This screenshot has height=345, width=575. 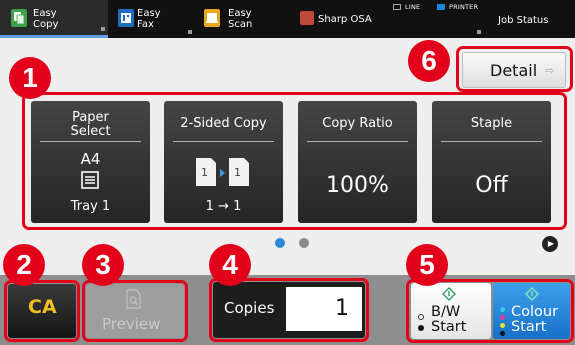 I want to click on job-status-button: Job Status, so click(x=523, y=20).